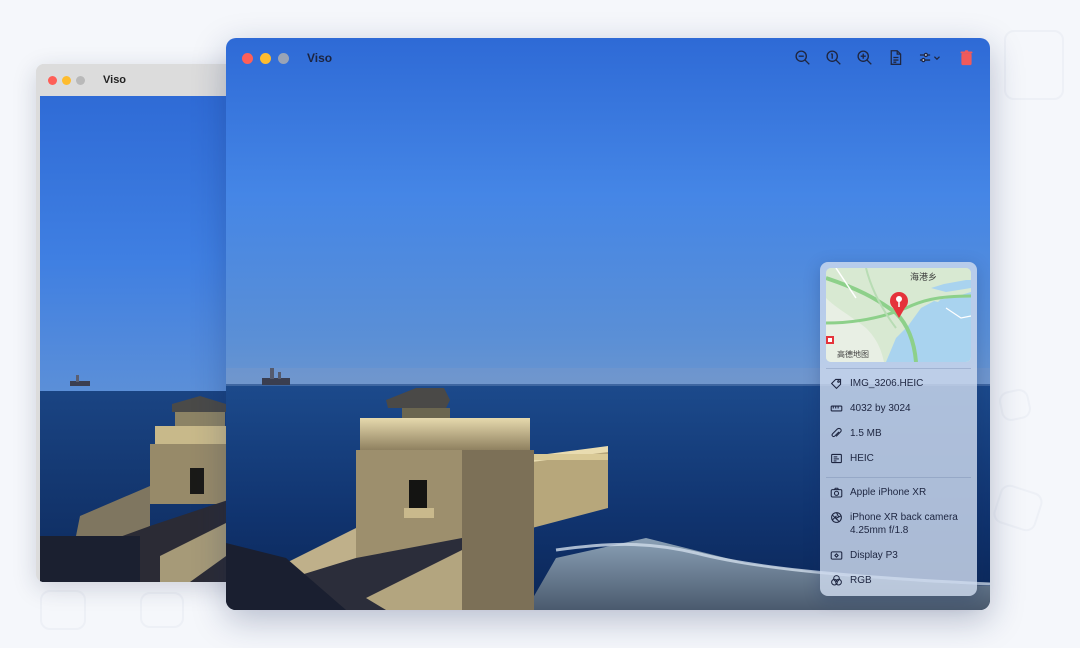 The width and height of the screenshot is (1080, 648). I want to click on zoom-in-icon, so click(864, 57).